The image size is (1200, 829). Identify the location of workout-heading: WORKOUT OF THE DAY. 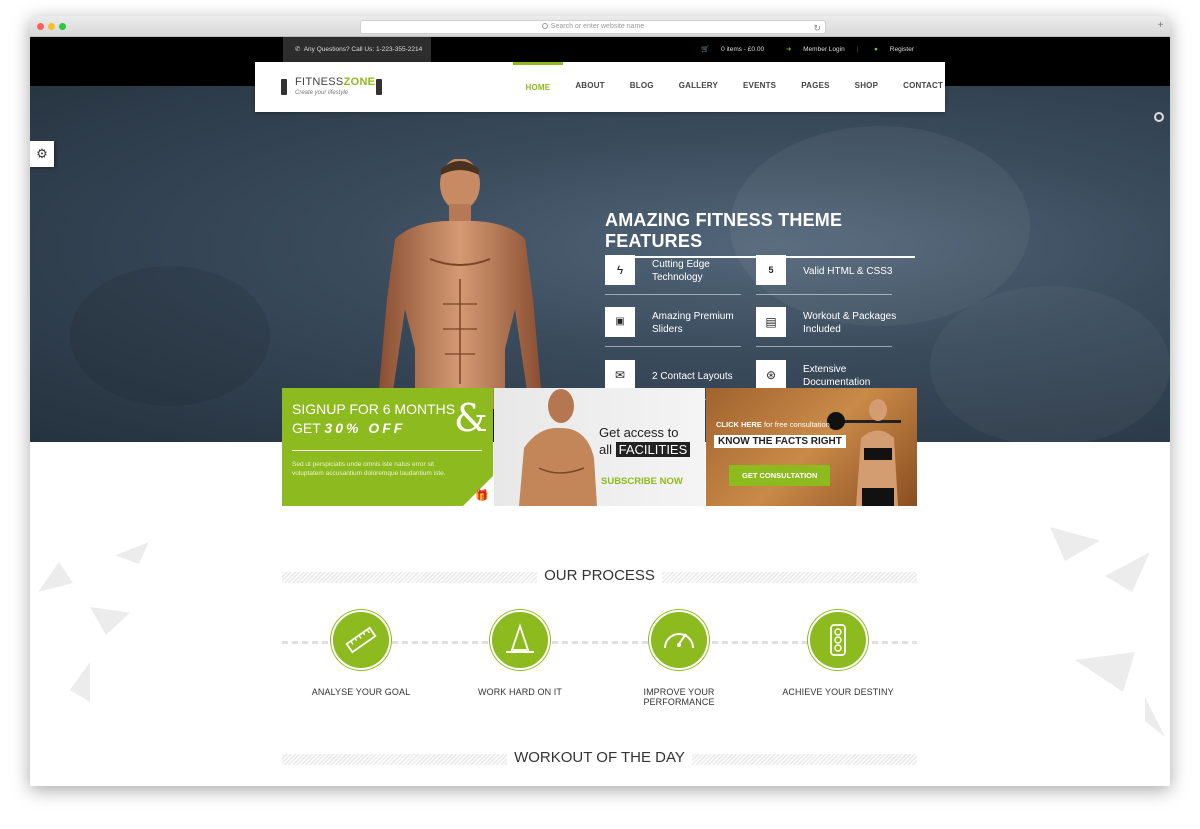
(599, 758).